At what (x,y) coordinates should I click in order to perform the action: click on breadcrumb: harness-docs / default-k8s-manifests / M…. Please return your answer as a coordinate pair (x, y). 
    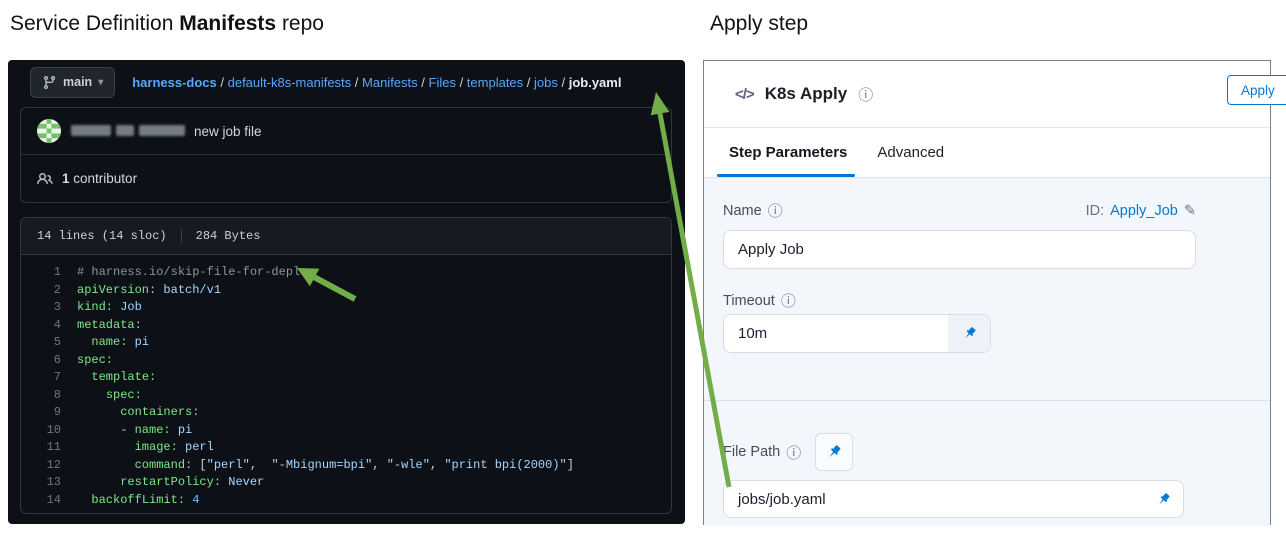
    Looking at the image, I should click on (376, 82).